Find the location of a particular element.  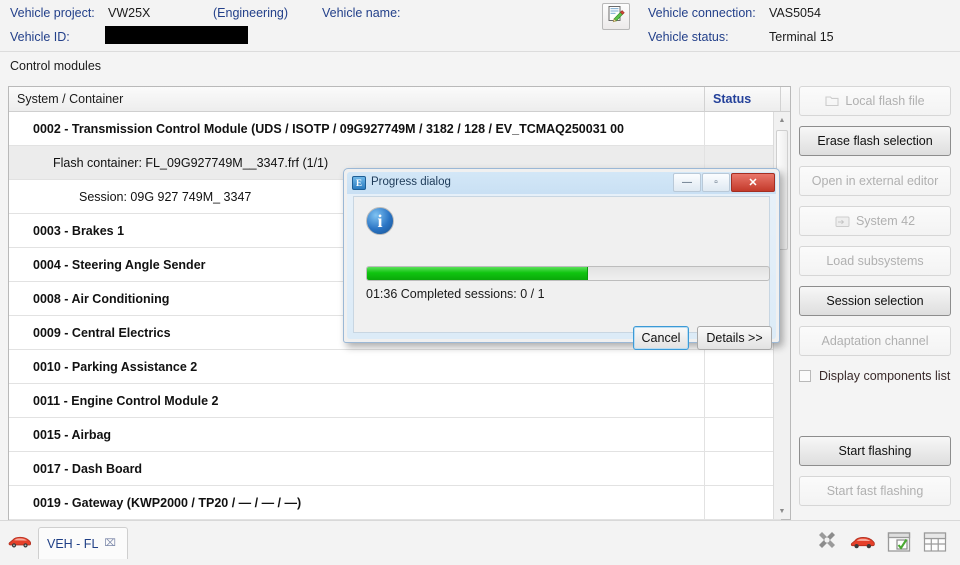

display-components-list-label: Display components list is located at coordinates (885, 376).